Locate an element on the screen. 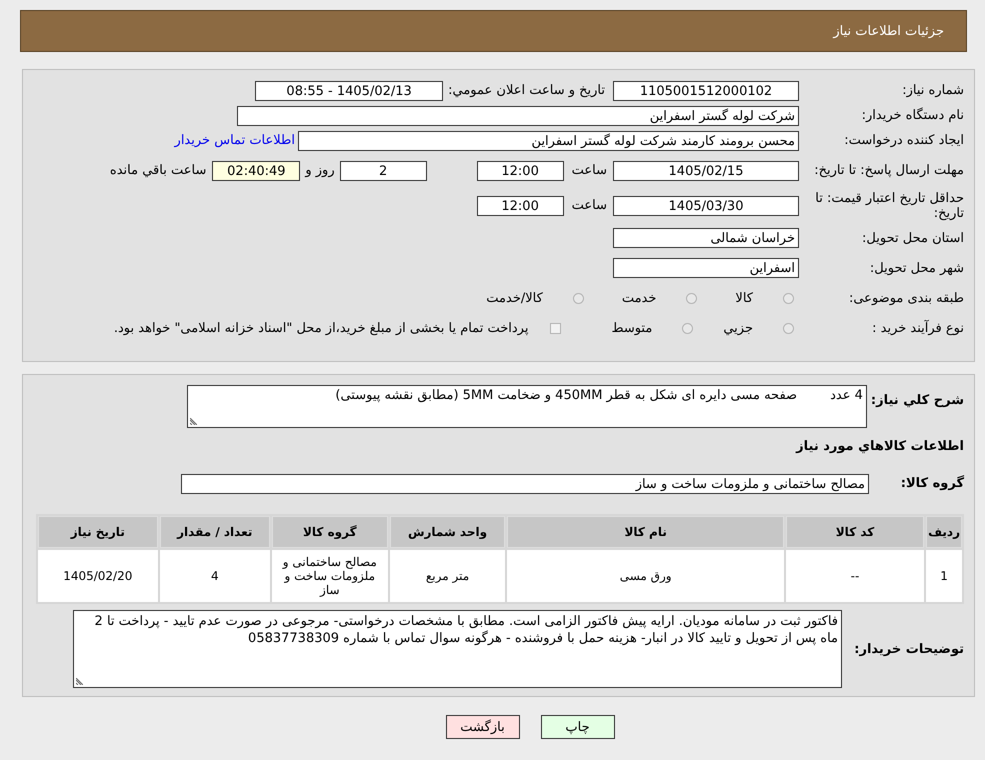 This screenshot has width=985, height=760. buyer-notes-text: فاکتور ثبت در سامانه مودیان. ارایه پیش فاکتور الزامی است. مطابق با مشخصات درخواستی- مرجوعی در صورت عدم تایید - پرداخت تا 2 ماه پس از تحویل و تایید کالا در انبار- هزینه حمل با فروشنده - هرگونه سوال تماس با شماره 05837738309 is located at coordinates (466, 630).